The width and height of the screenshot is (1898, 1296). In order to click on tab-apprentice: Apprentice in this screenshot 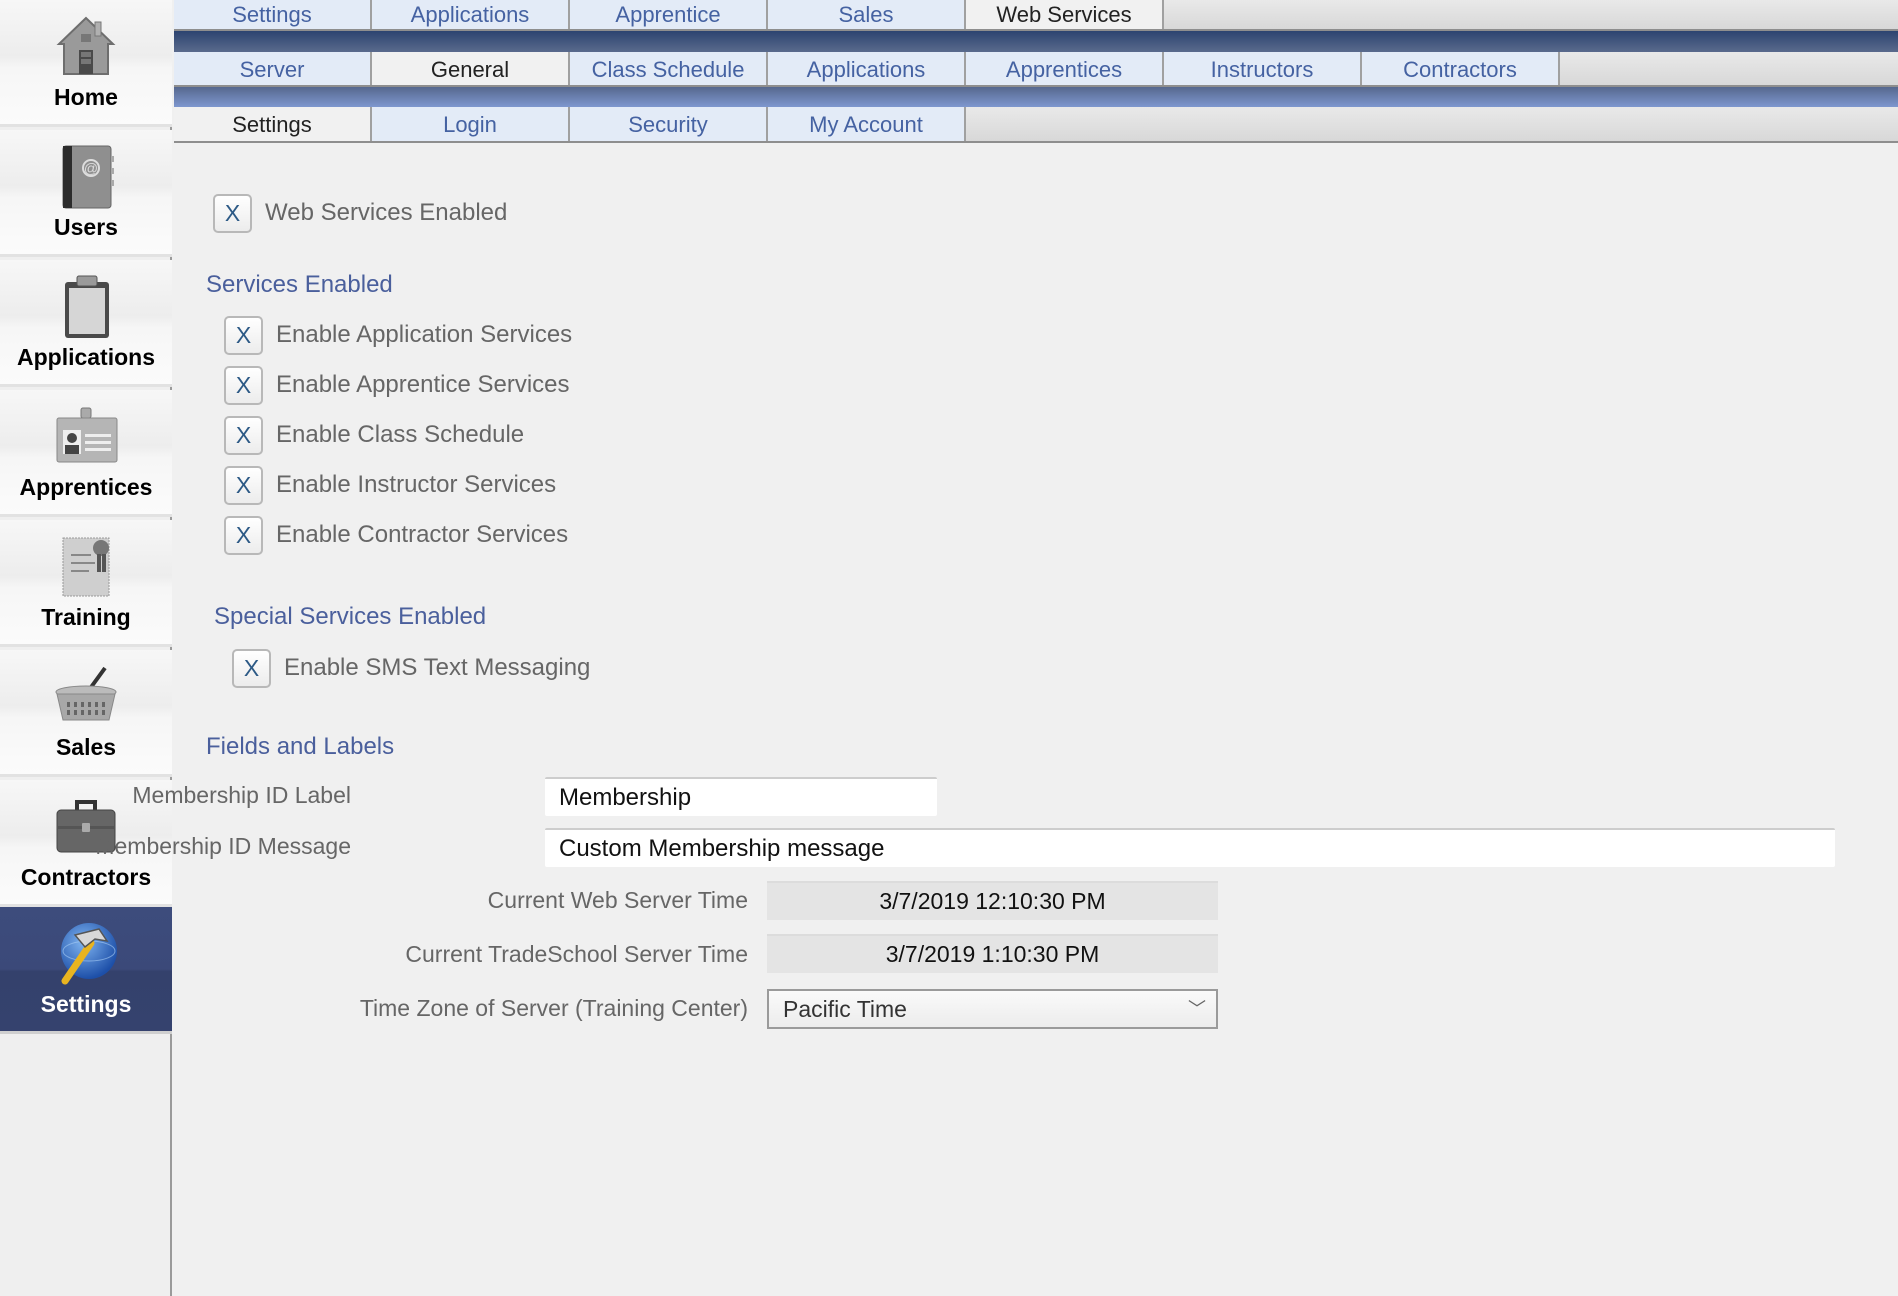, I will do `click(669, 14)`.